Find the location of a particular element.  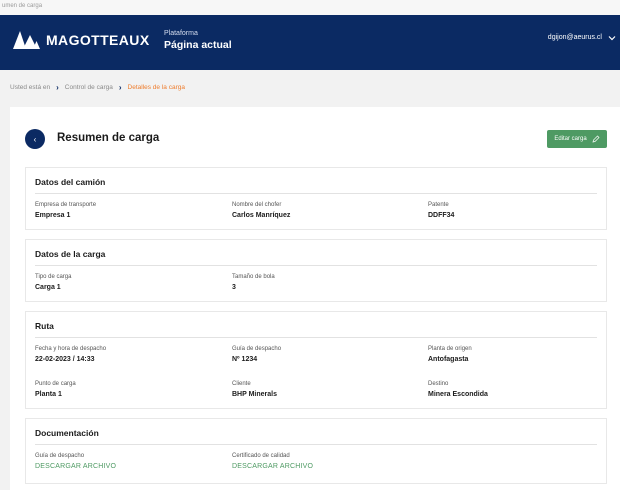

field-label: Certificado de calidad is located at coordinates (261, 456).